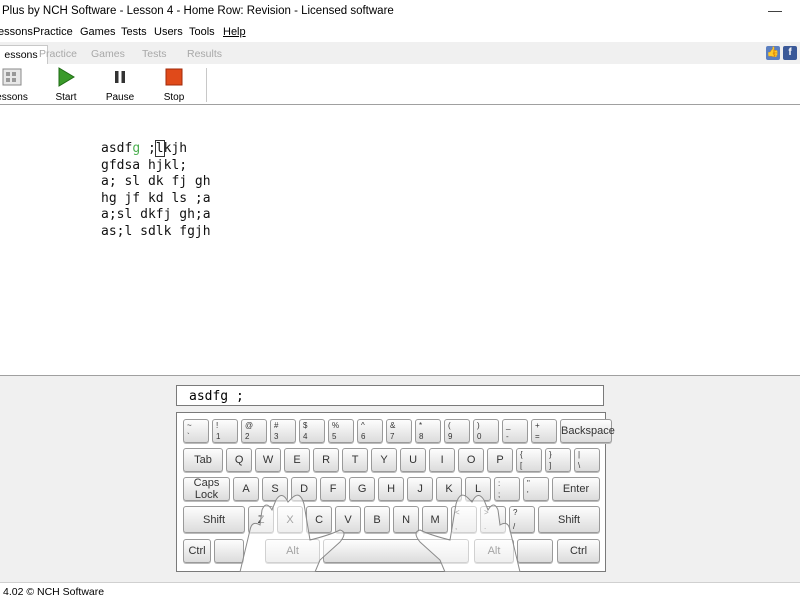  Describe the element at coordinates (514, 526) in the screenshot. I see `key-punct2-2-label: /` at that location.